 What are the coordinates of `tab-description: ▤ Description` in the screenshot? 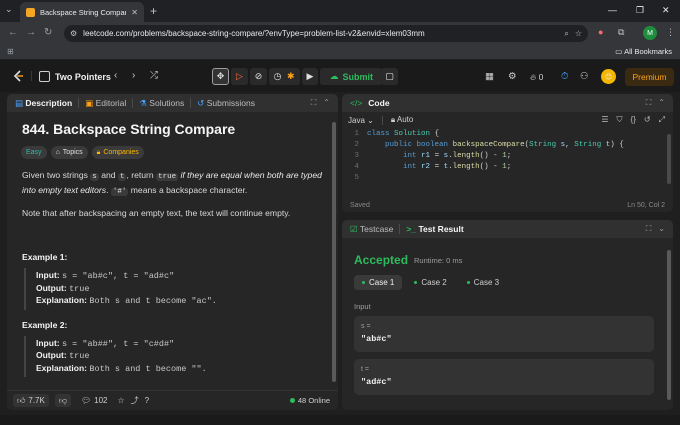 It's located at (43, 103).